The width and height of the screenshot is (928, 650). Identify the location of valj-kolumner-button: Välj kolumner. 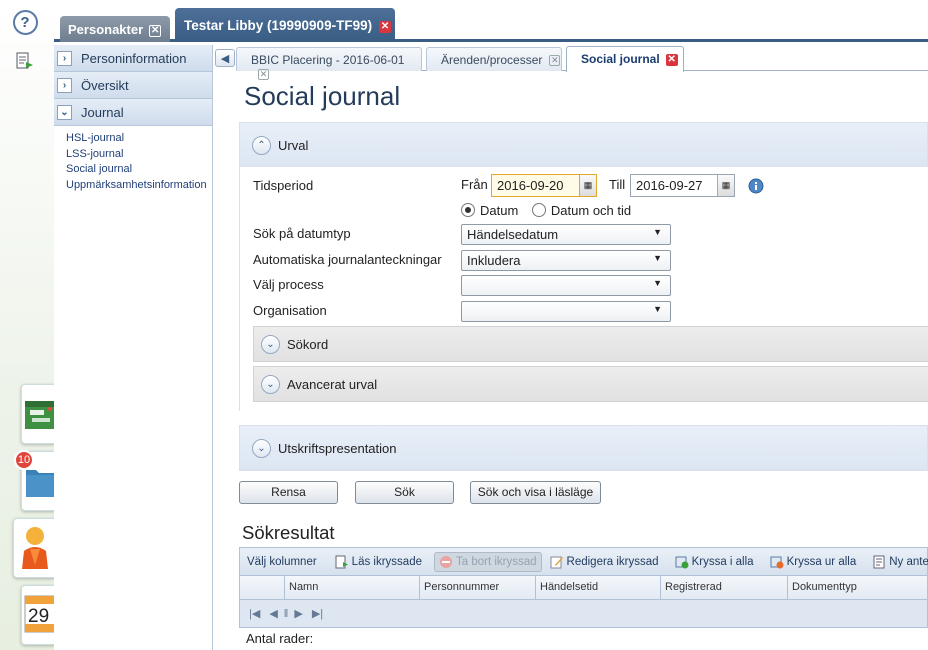
(282, 562).